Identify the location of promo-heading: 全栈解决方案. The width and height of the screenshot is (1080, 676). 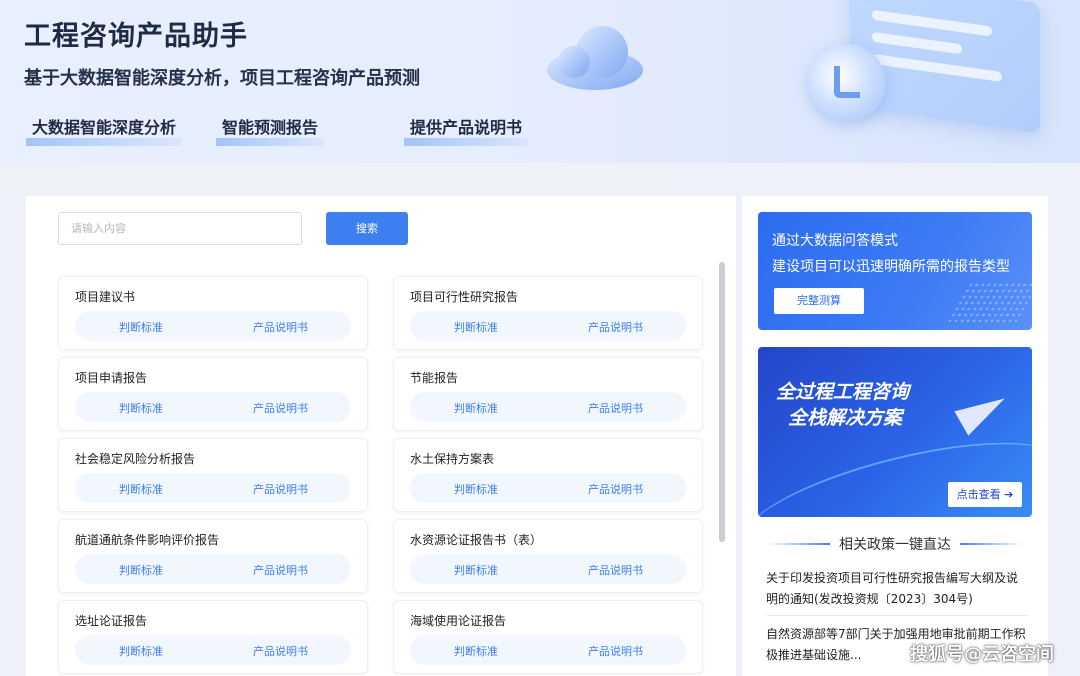
(845, 418).